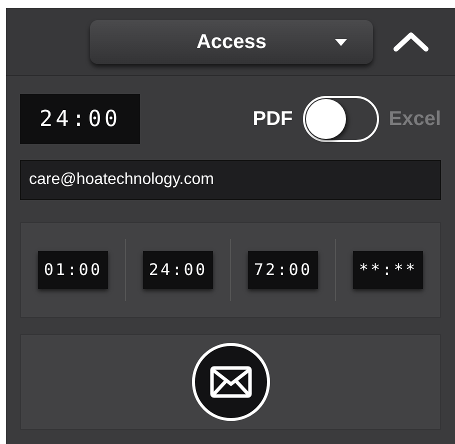  I want to click on preset-button: 72:00, so click(283, 270).